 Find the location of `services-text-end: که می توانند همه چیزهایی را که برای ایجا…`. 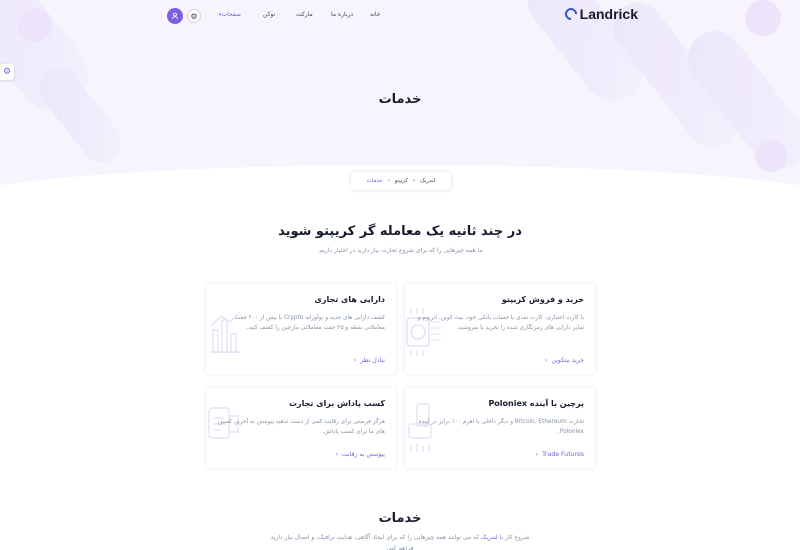

services-text-end: که می توانند همه چیزهایی را که برای ایجا… is located at coordinates (376, 542).